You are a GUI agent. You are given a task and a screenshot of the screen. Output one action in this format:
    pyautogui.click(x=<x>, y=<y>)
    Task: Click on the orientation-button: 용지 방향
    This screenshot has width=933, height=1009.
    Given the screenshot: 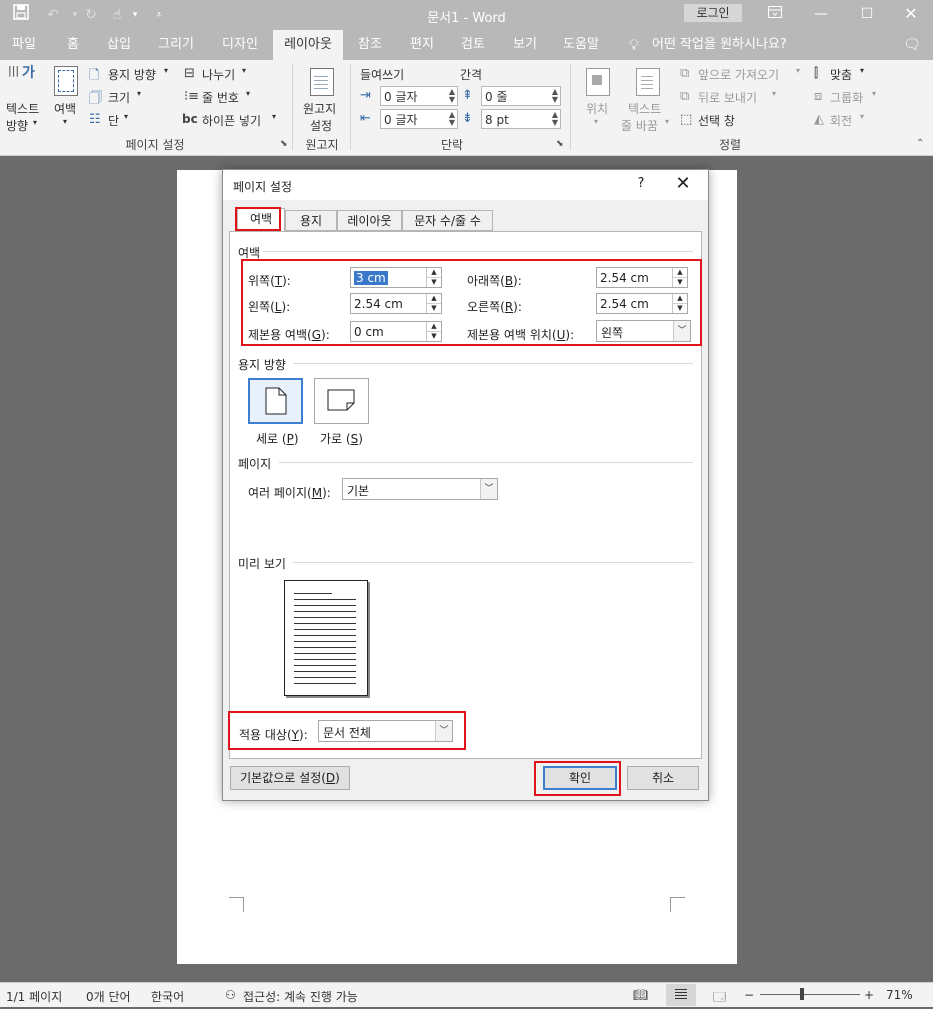 What is the action you would take?
    pyautogui.click(x=132, y=74)
    